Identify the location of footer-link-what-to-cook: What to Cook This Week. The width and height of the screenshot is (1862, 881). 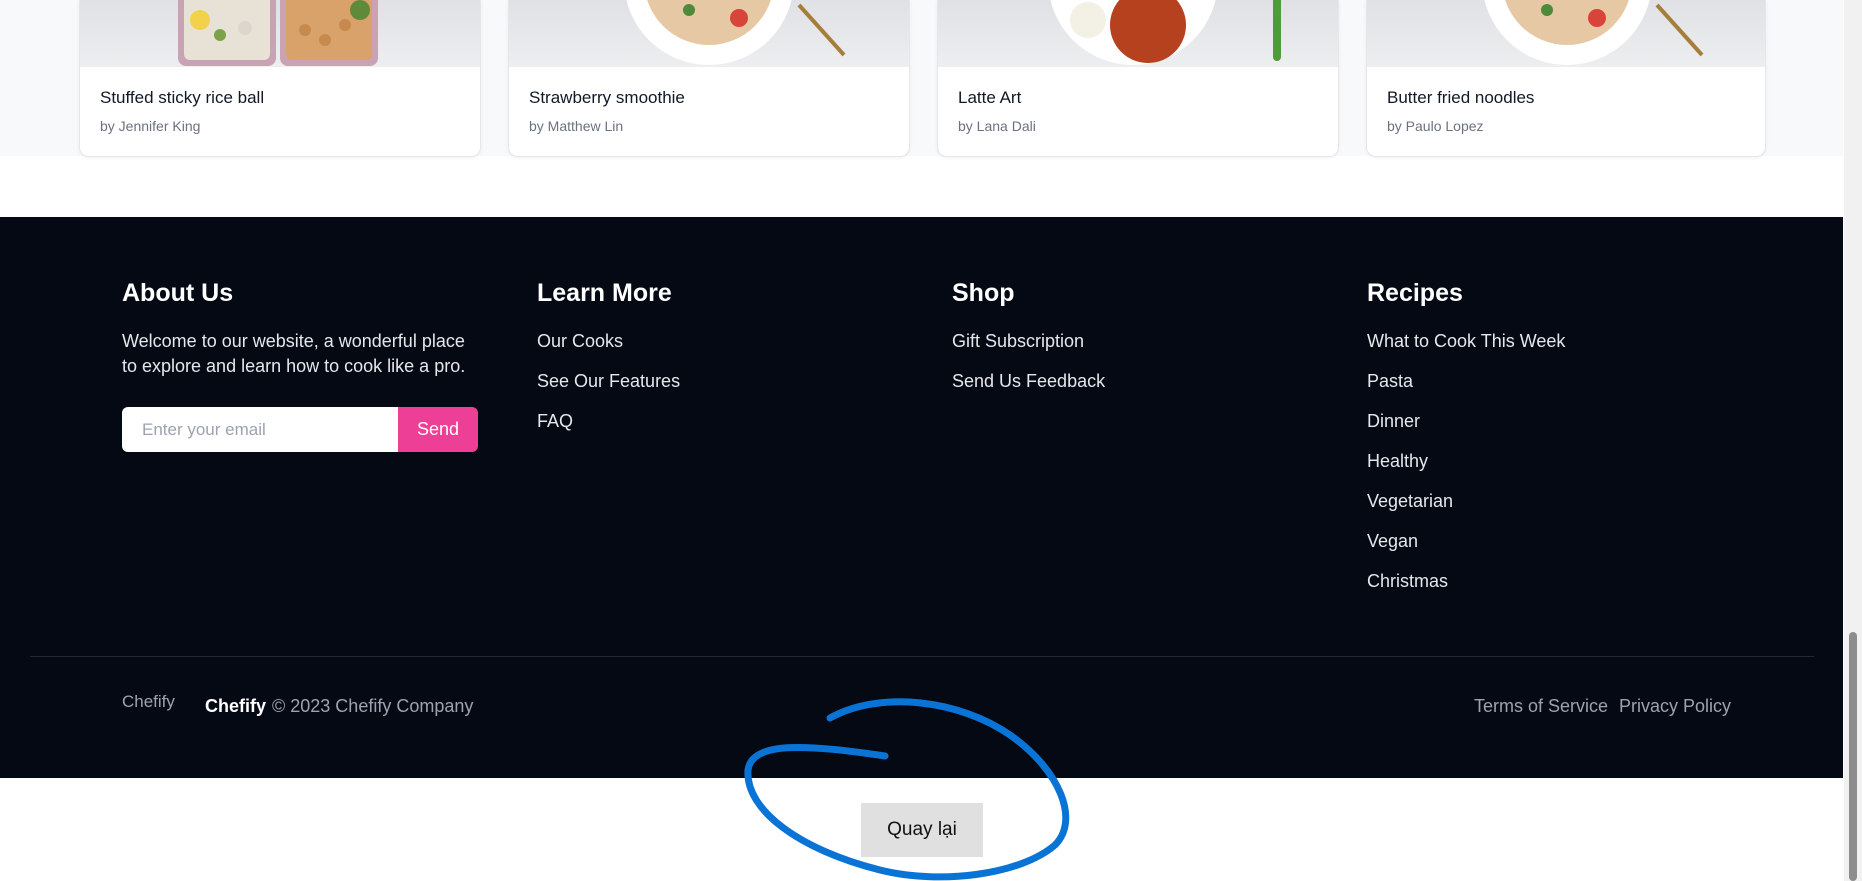
(1466, 349).